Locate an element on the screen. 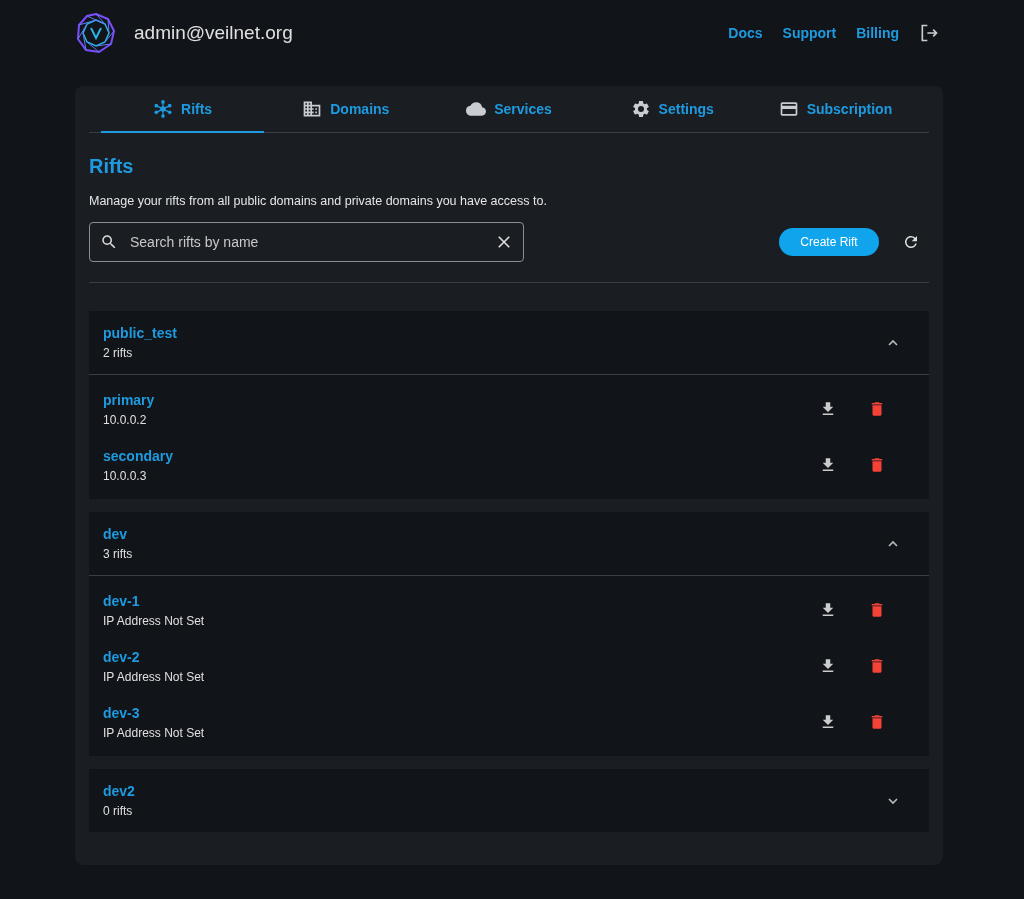  rift-count: 3 rifts is located at coordinates (118, 554).